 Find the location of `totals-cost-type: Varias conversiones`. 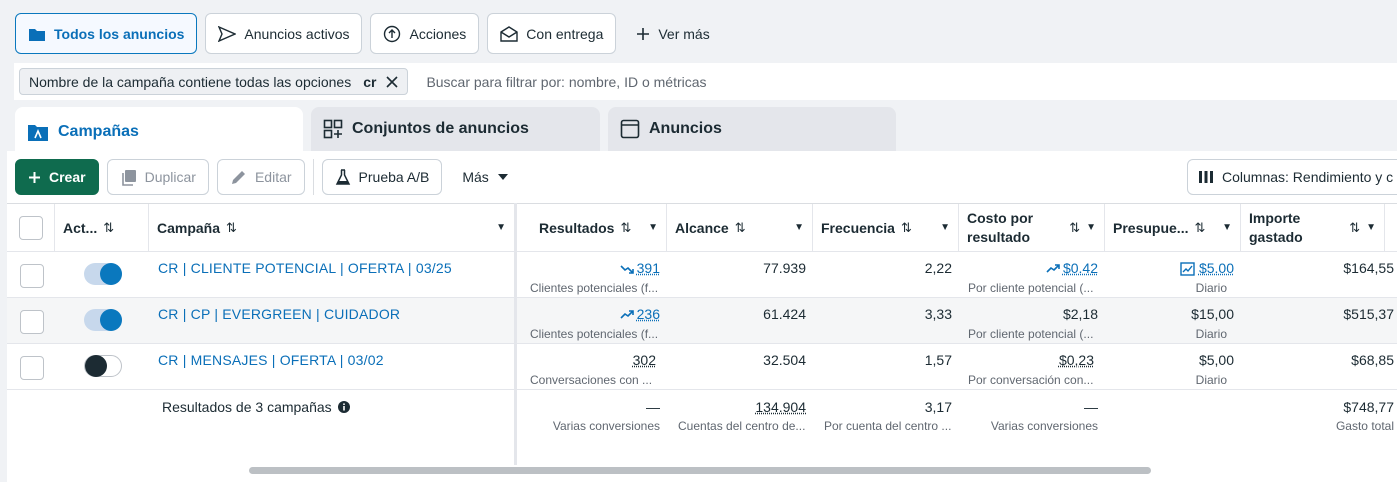

totals-cost-type: Varias conversiones is located at coordinates (1044, 426).